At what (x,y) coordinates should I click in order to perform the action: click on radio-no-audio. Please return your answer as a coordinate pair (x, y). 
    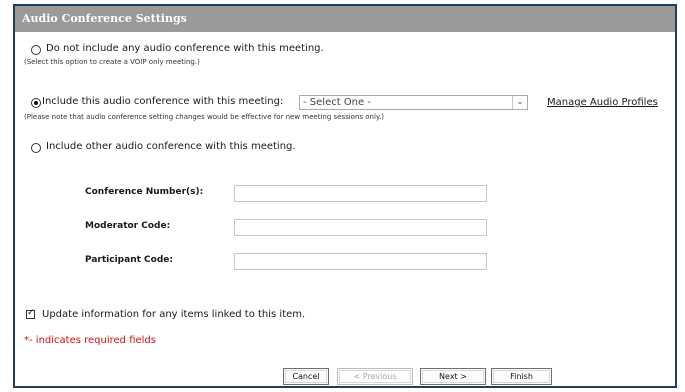
    Looking at the image, I should click on (36, 50).